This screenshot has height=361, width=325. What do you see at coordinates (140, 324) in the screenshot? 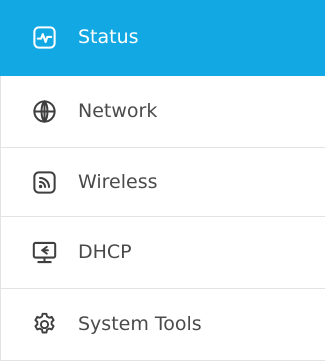
I see `sidebar-item-label: System Tools` at bounding box center [140, 324].